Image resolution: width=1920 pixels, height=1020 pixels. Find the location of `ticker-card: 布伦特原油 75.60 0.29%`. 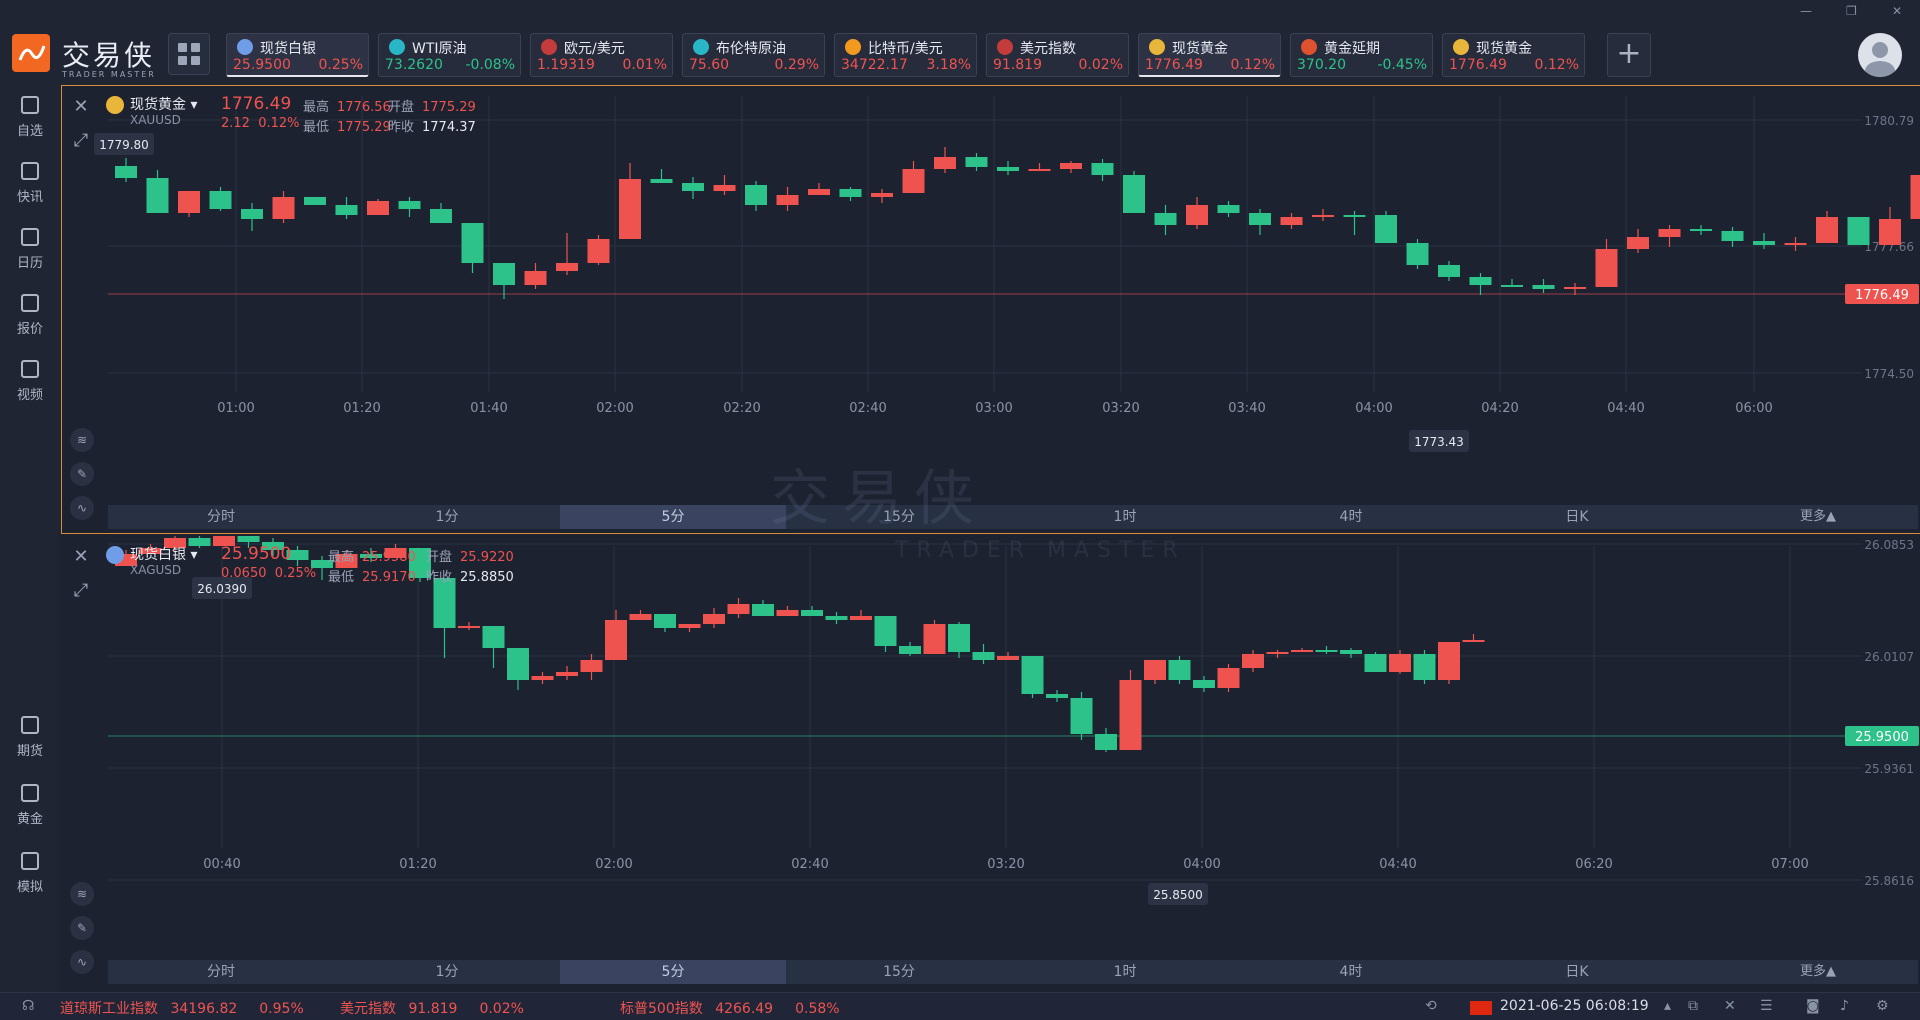

ticker-card: 布伦特原油 75.60 0.29% is located at coordinates (753, 55).